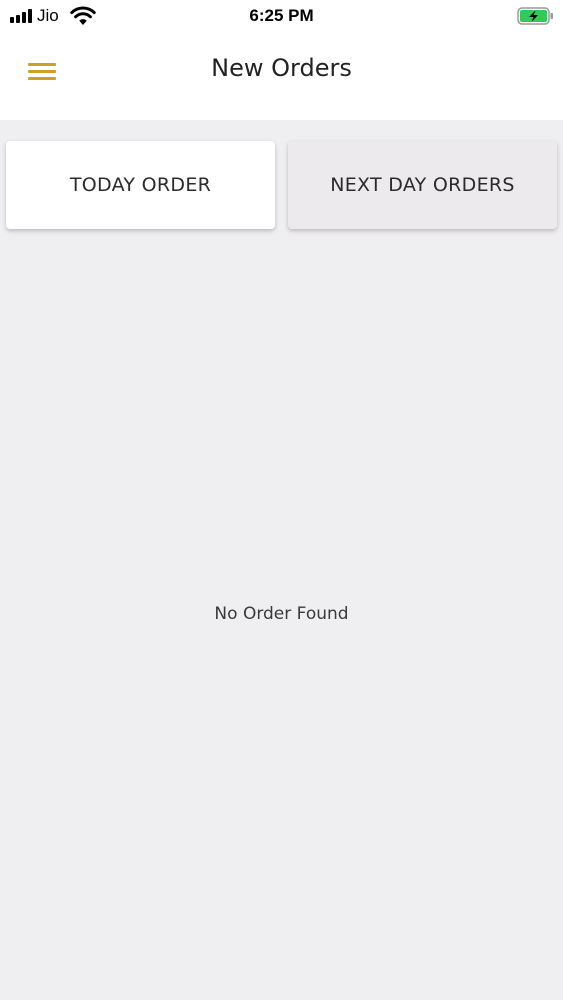 The width and height of the screenshot is (563, 1000). Describe the element at coordinates (281, 185) in the screenshot. I see `order-tabs: TODAY ORDER NEXT DAY ORDERS` at that location.